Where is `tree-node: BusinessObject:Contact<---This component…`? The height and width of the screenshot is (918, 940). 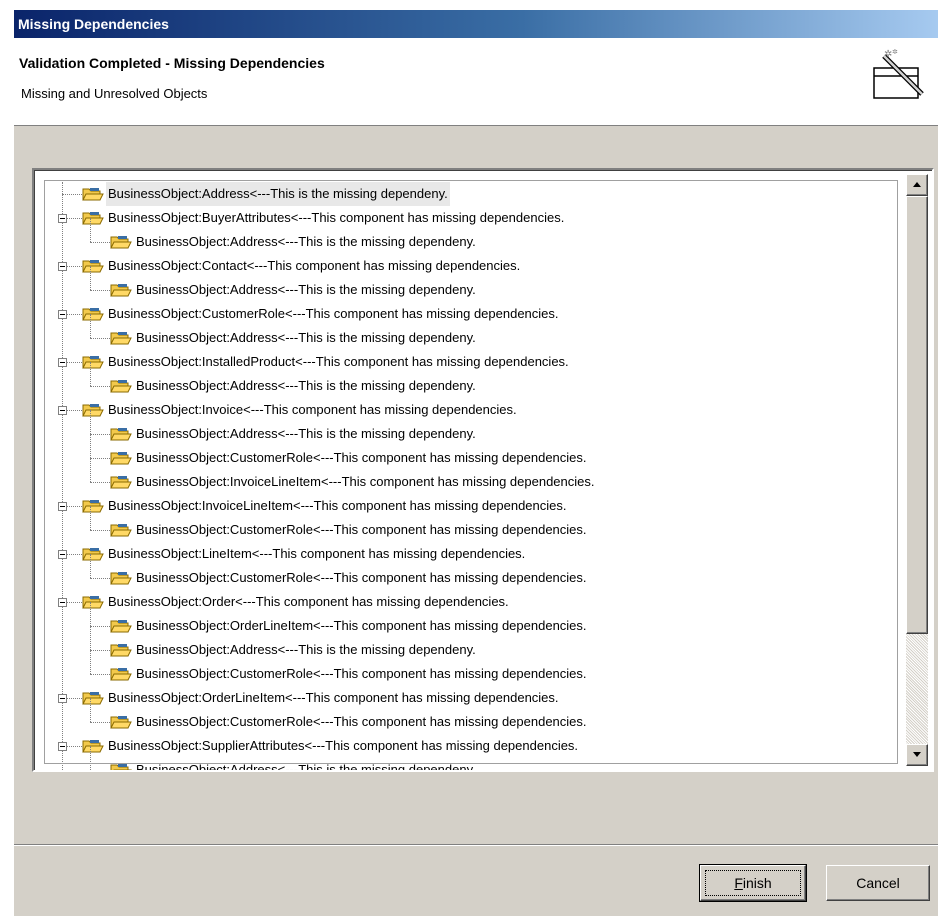 tree-node: BusinessObject:Contact<---This component… is located at coordinates (464, 266).